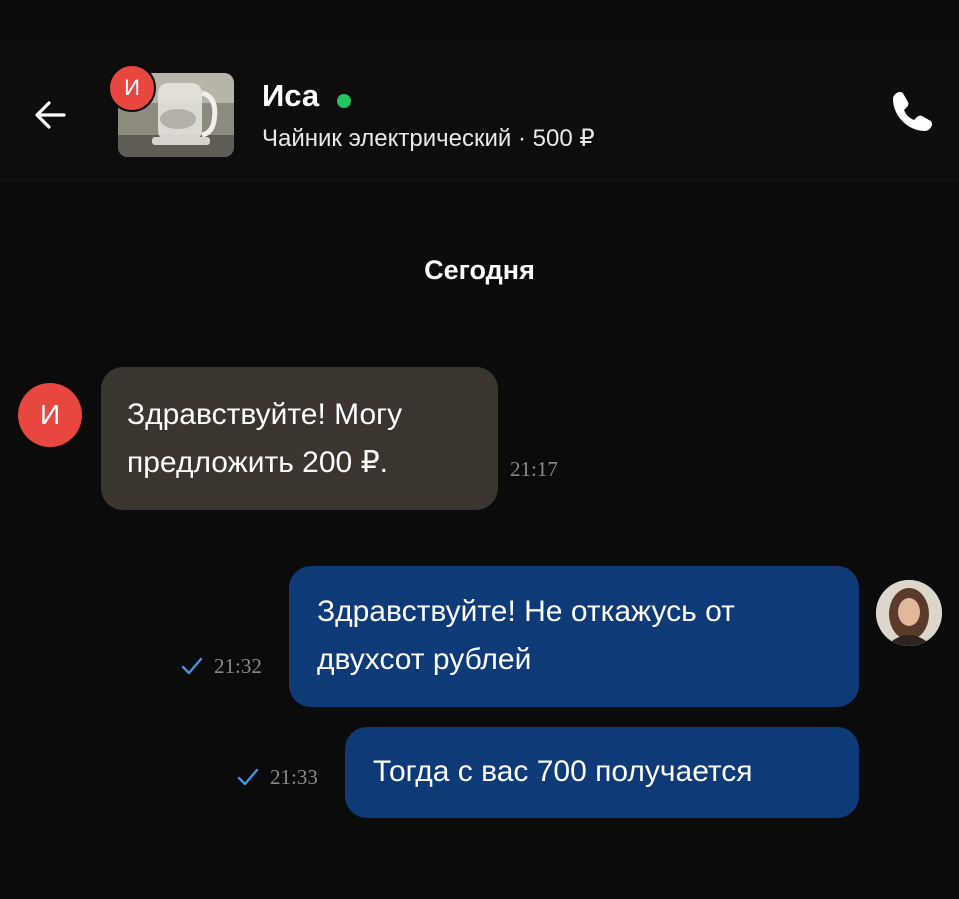  I want to click on phone-icon, so click(912, 111).